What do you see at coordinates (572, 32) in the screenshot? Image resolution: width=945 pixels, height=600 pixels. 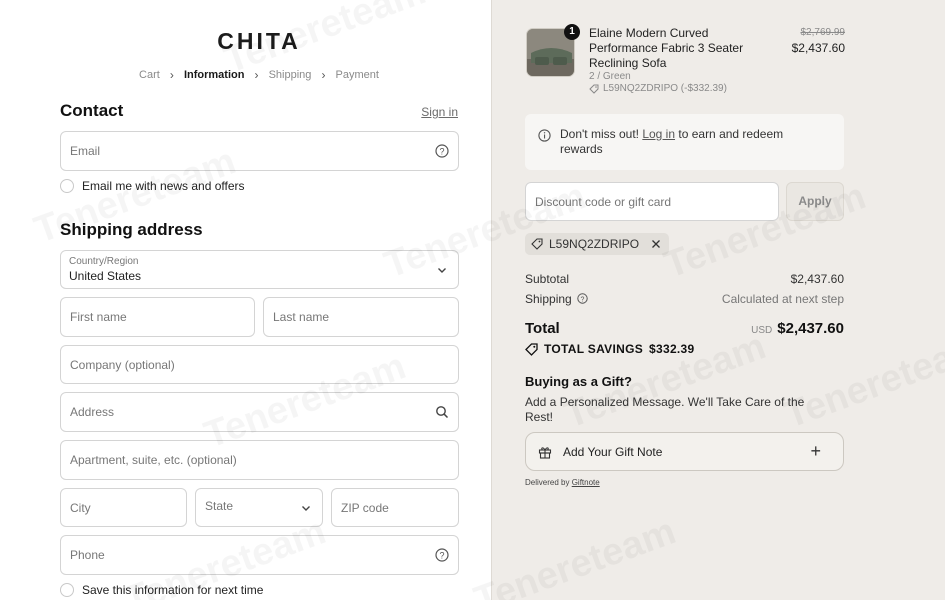 I see `quantity-badge: 1` at bounding box center [572, 32].